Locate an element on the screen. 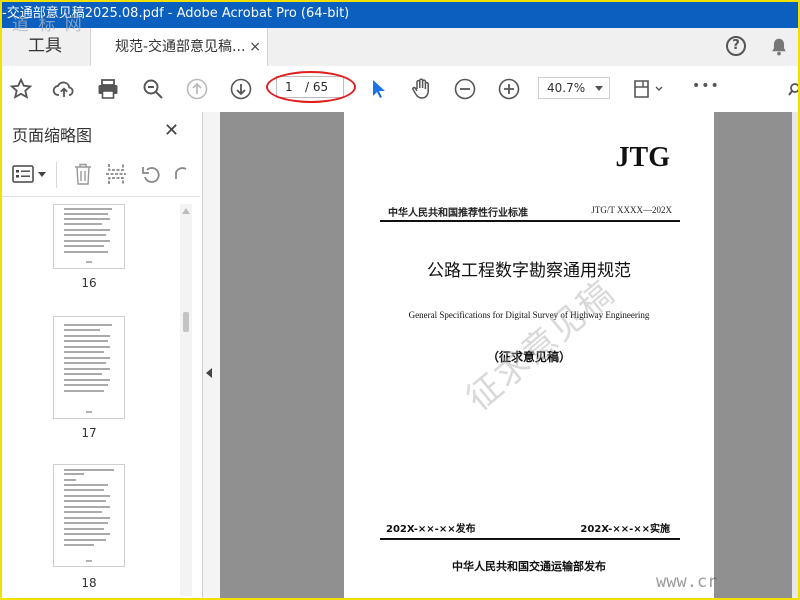 Image resolution: width=800 pixels, height=600 pixels. print-icon is located at coordinates (108, 89).